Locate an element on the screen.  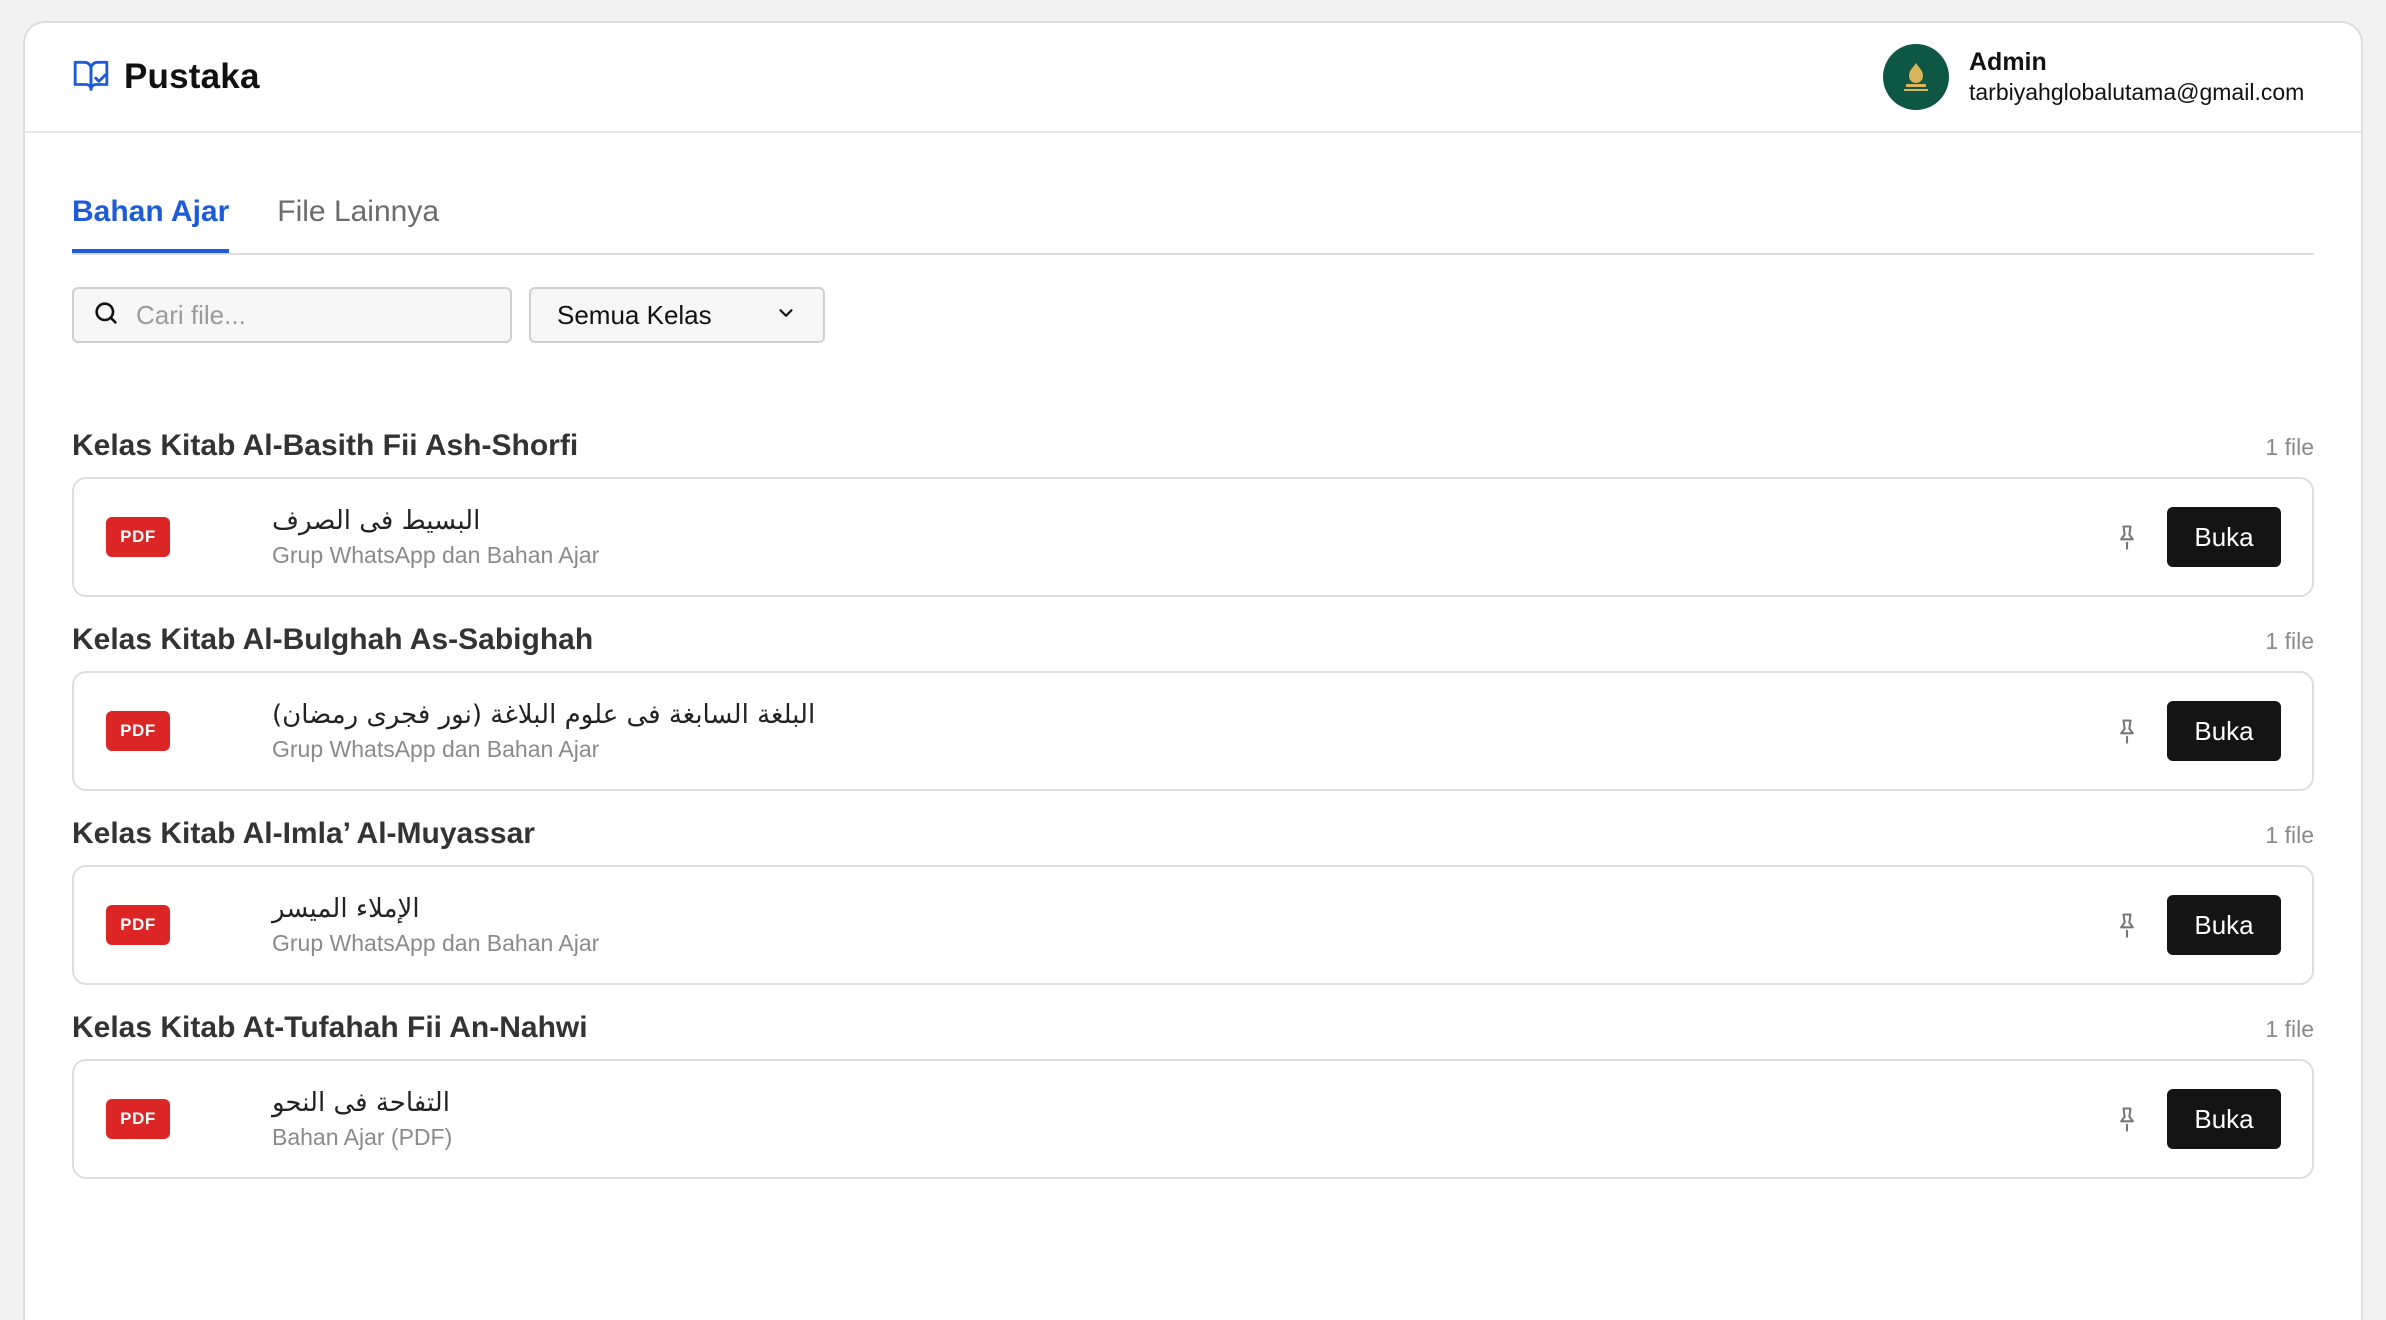
search-box is located at coordinates (292, 315).